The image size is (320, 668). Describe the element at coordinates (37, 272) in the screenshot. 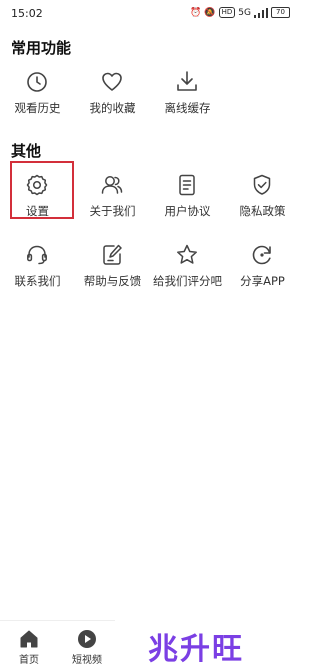

I see `menu-item-contact-us: 联系我们` at that location.